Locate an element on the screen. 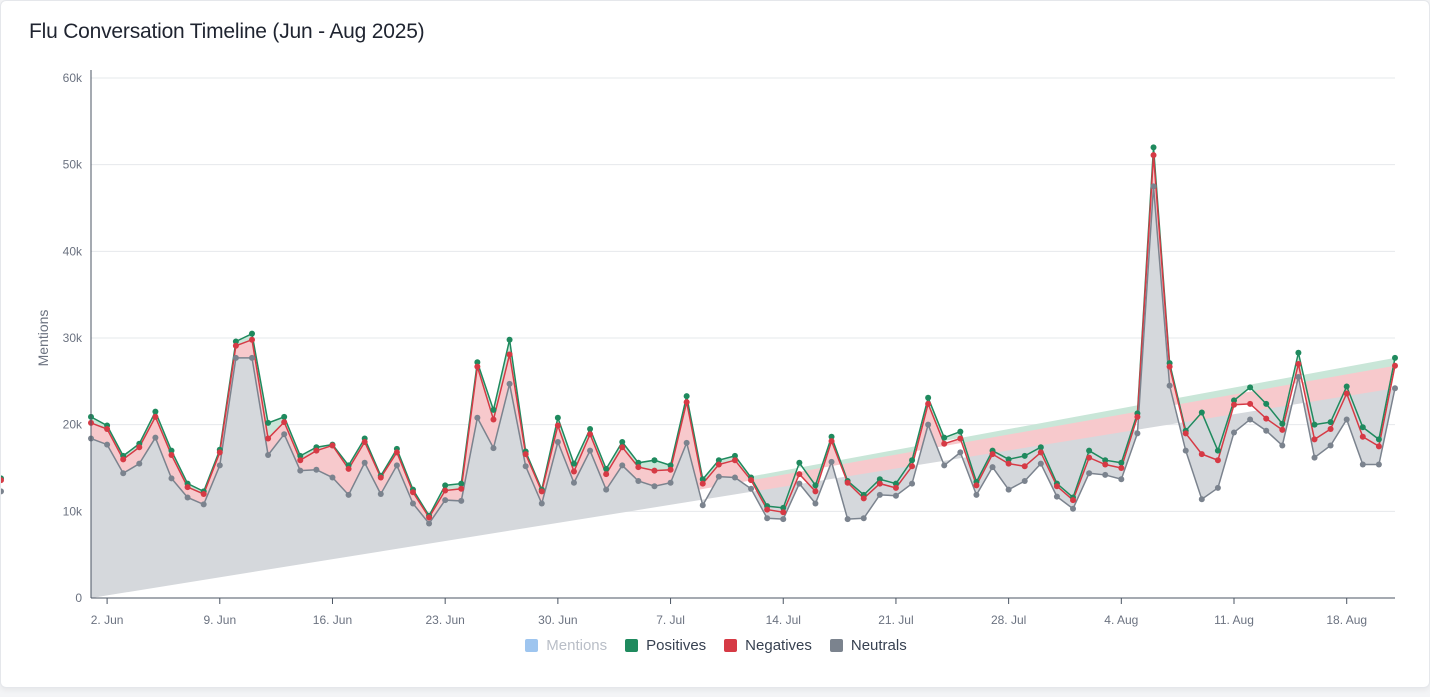 Image resolution: width=1430 pixels, height=697 pixels. x-tick-label: 7. Jul is located at coordinates (670, 620).